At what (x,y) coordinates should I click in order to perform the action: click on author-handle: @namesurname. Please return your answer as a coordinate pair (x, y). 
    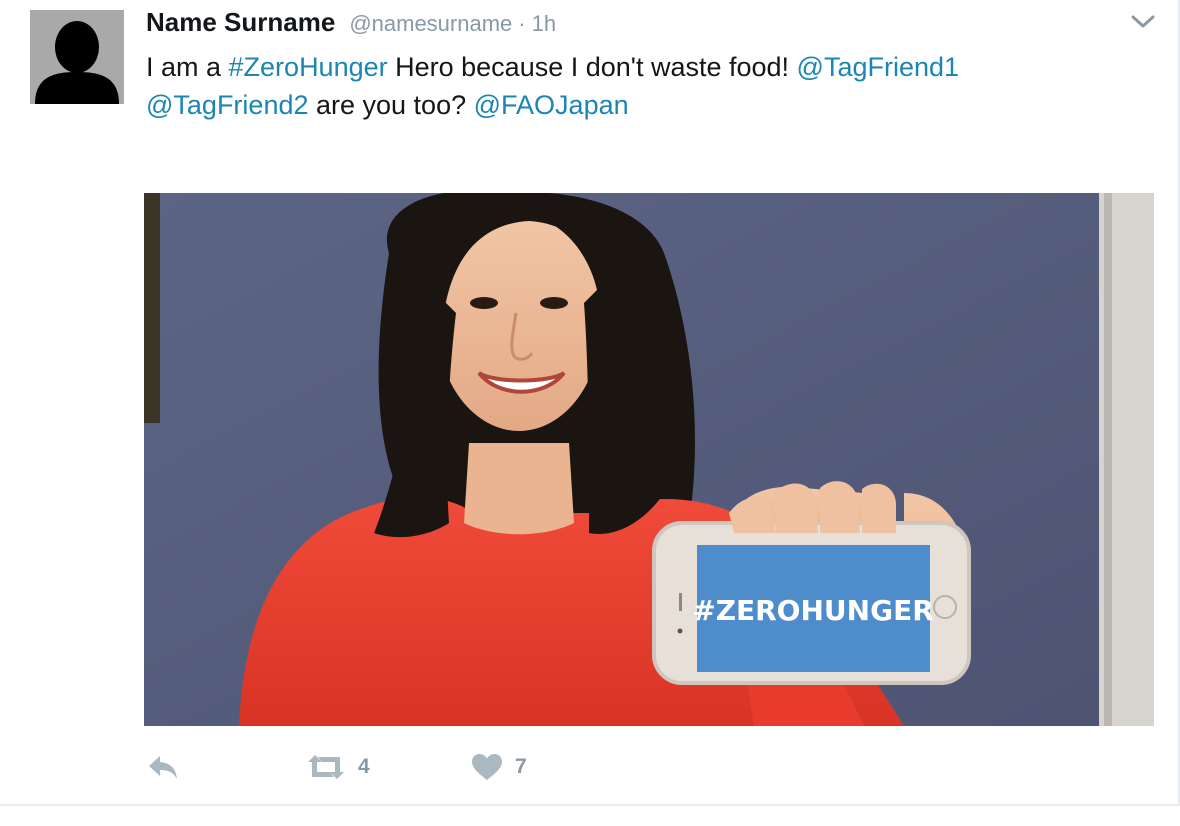
    Looking at the image, I should click on (430, 24).